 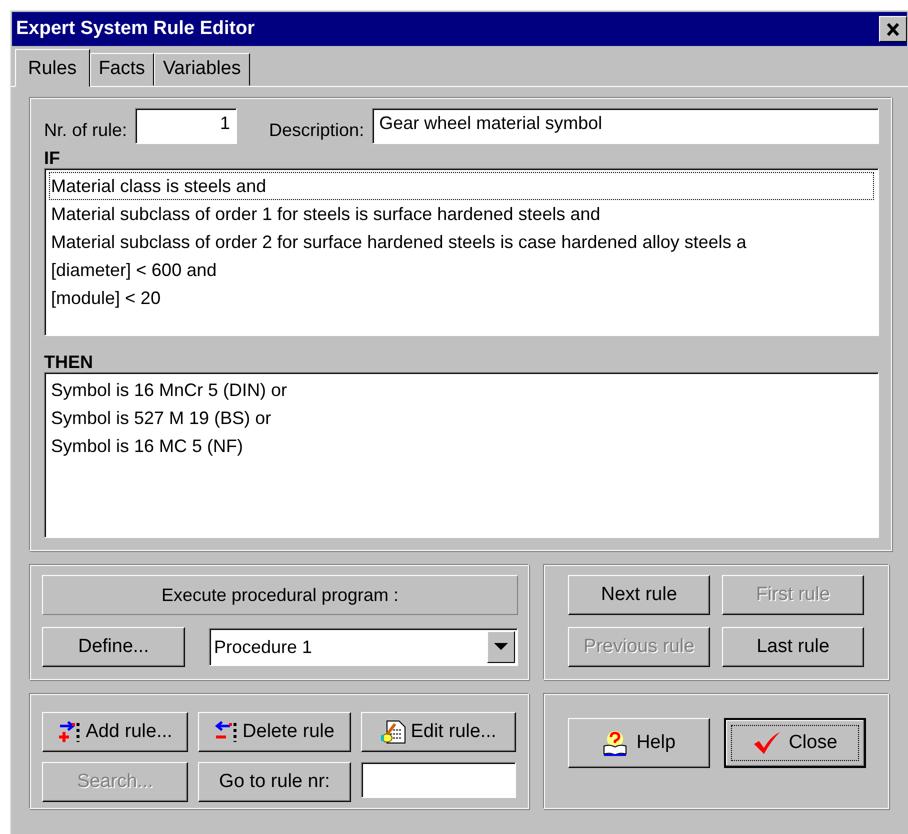 What do you see at coordinates (186, 126) in the screenshot?
I see `rule-number-field: 1` at bounding box center [186, 126].